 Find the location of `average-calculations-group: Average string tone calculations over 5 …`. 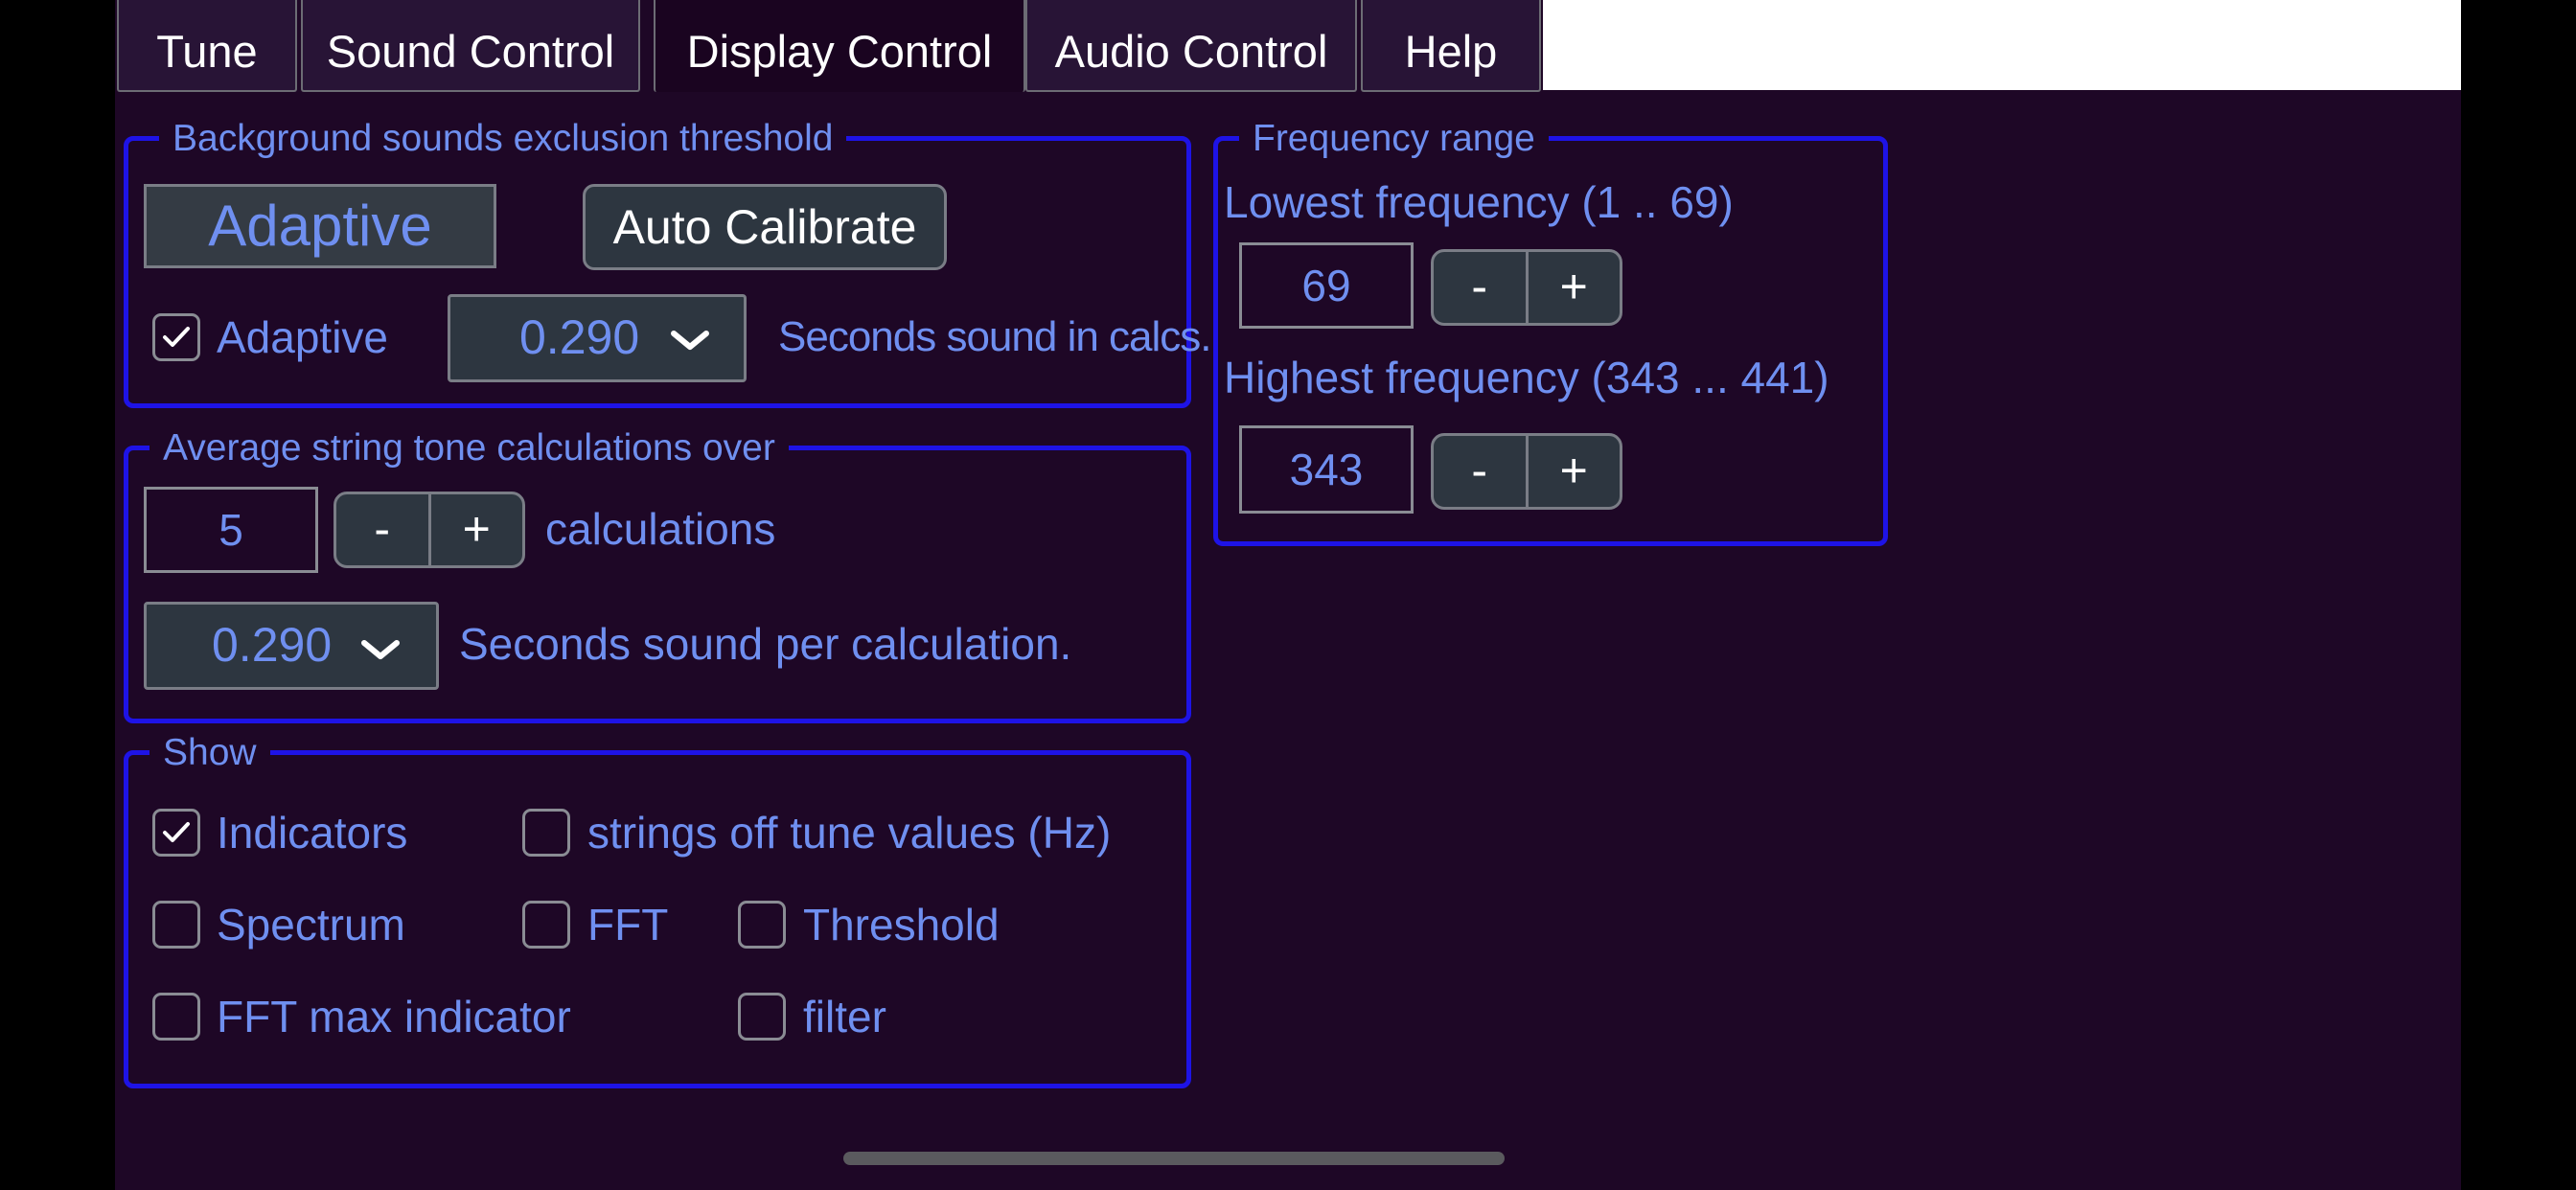

average-calculations-group: Average string tone calculations over 5 … is located at coordinates (657, 575).